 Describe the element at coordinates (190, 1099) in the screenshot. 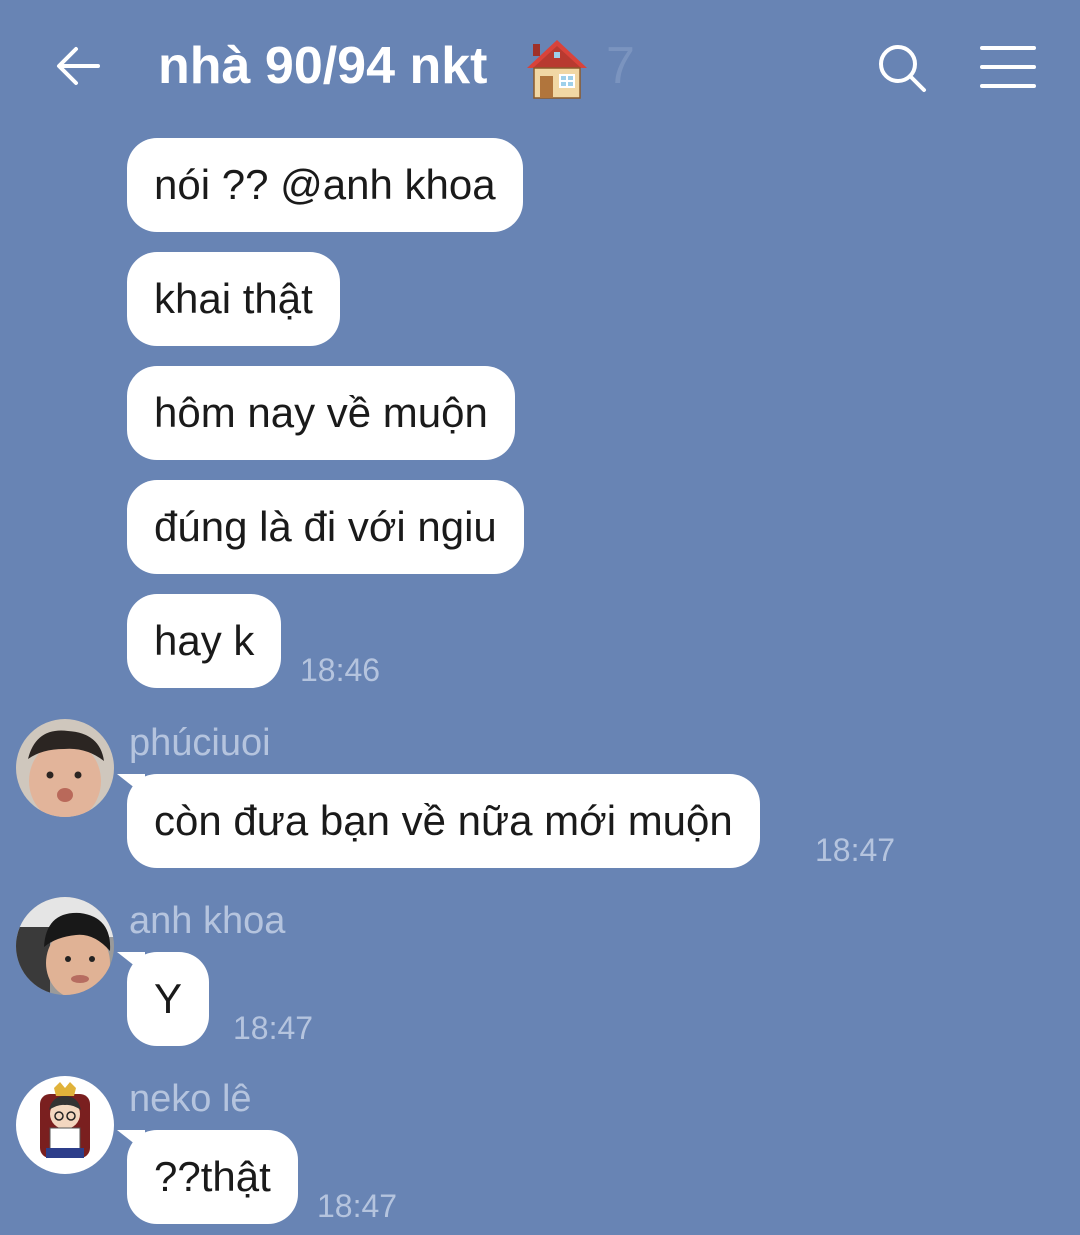

I see `sender-name: neko lê` at that location.